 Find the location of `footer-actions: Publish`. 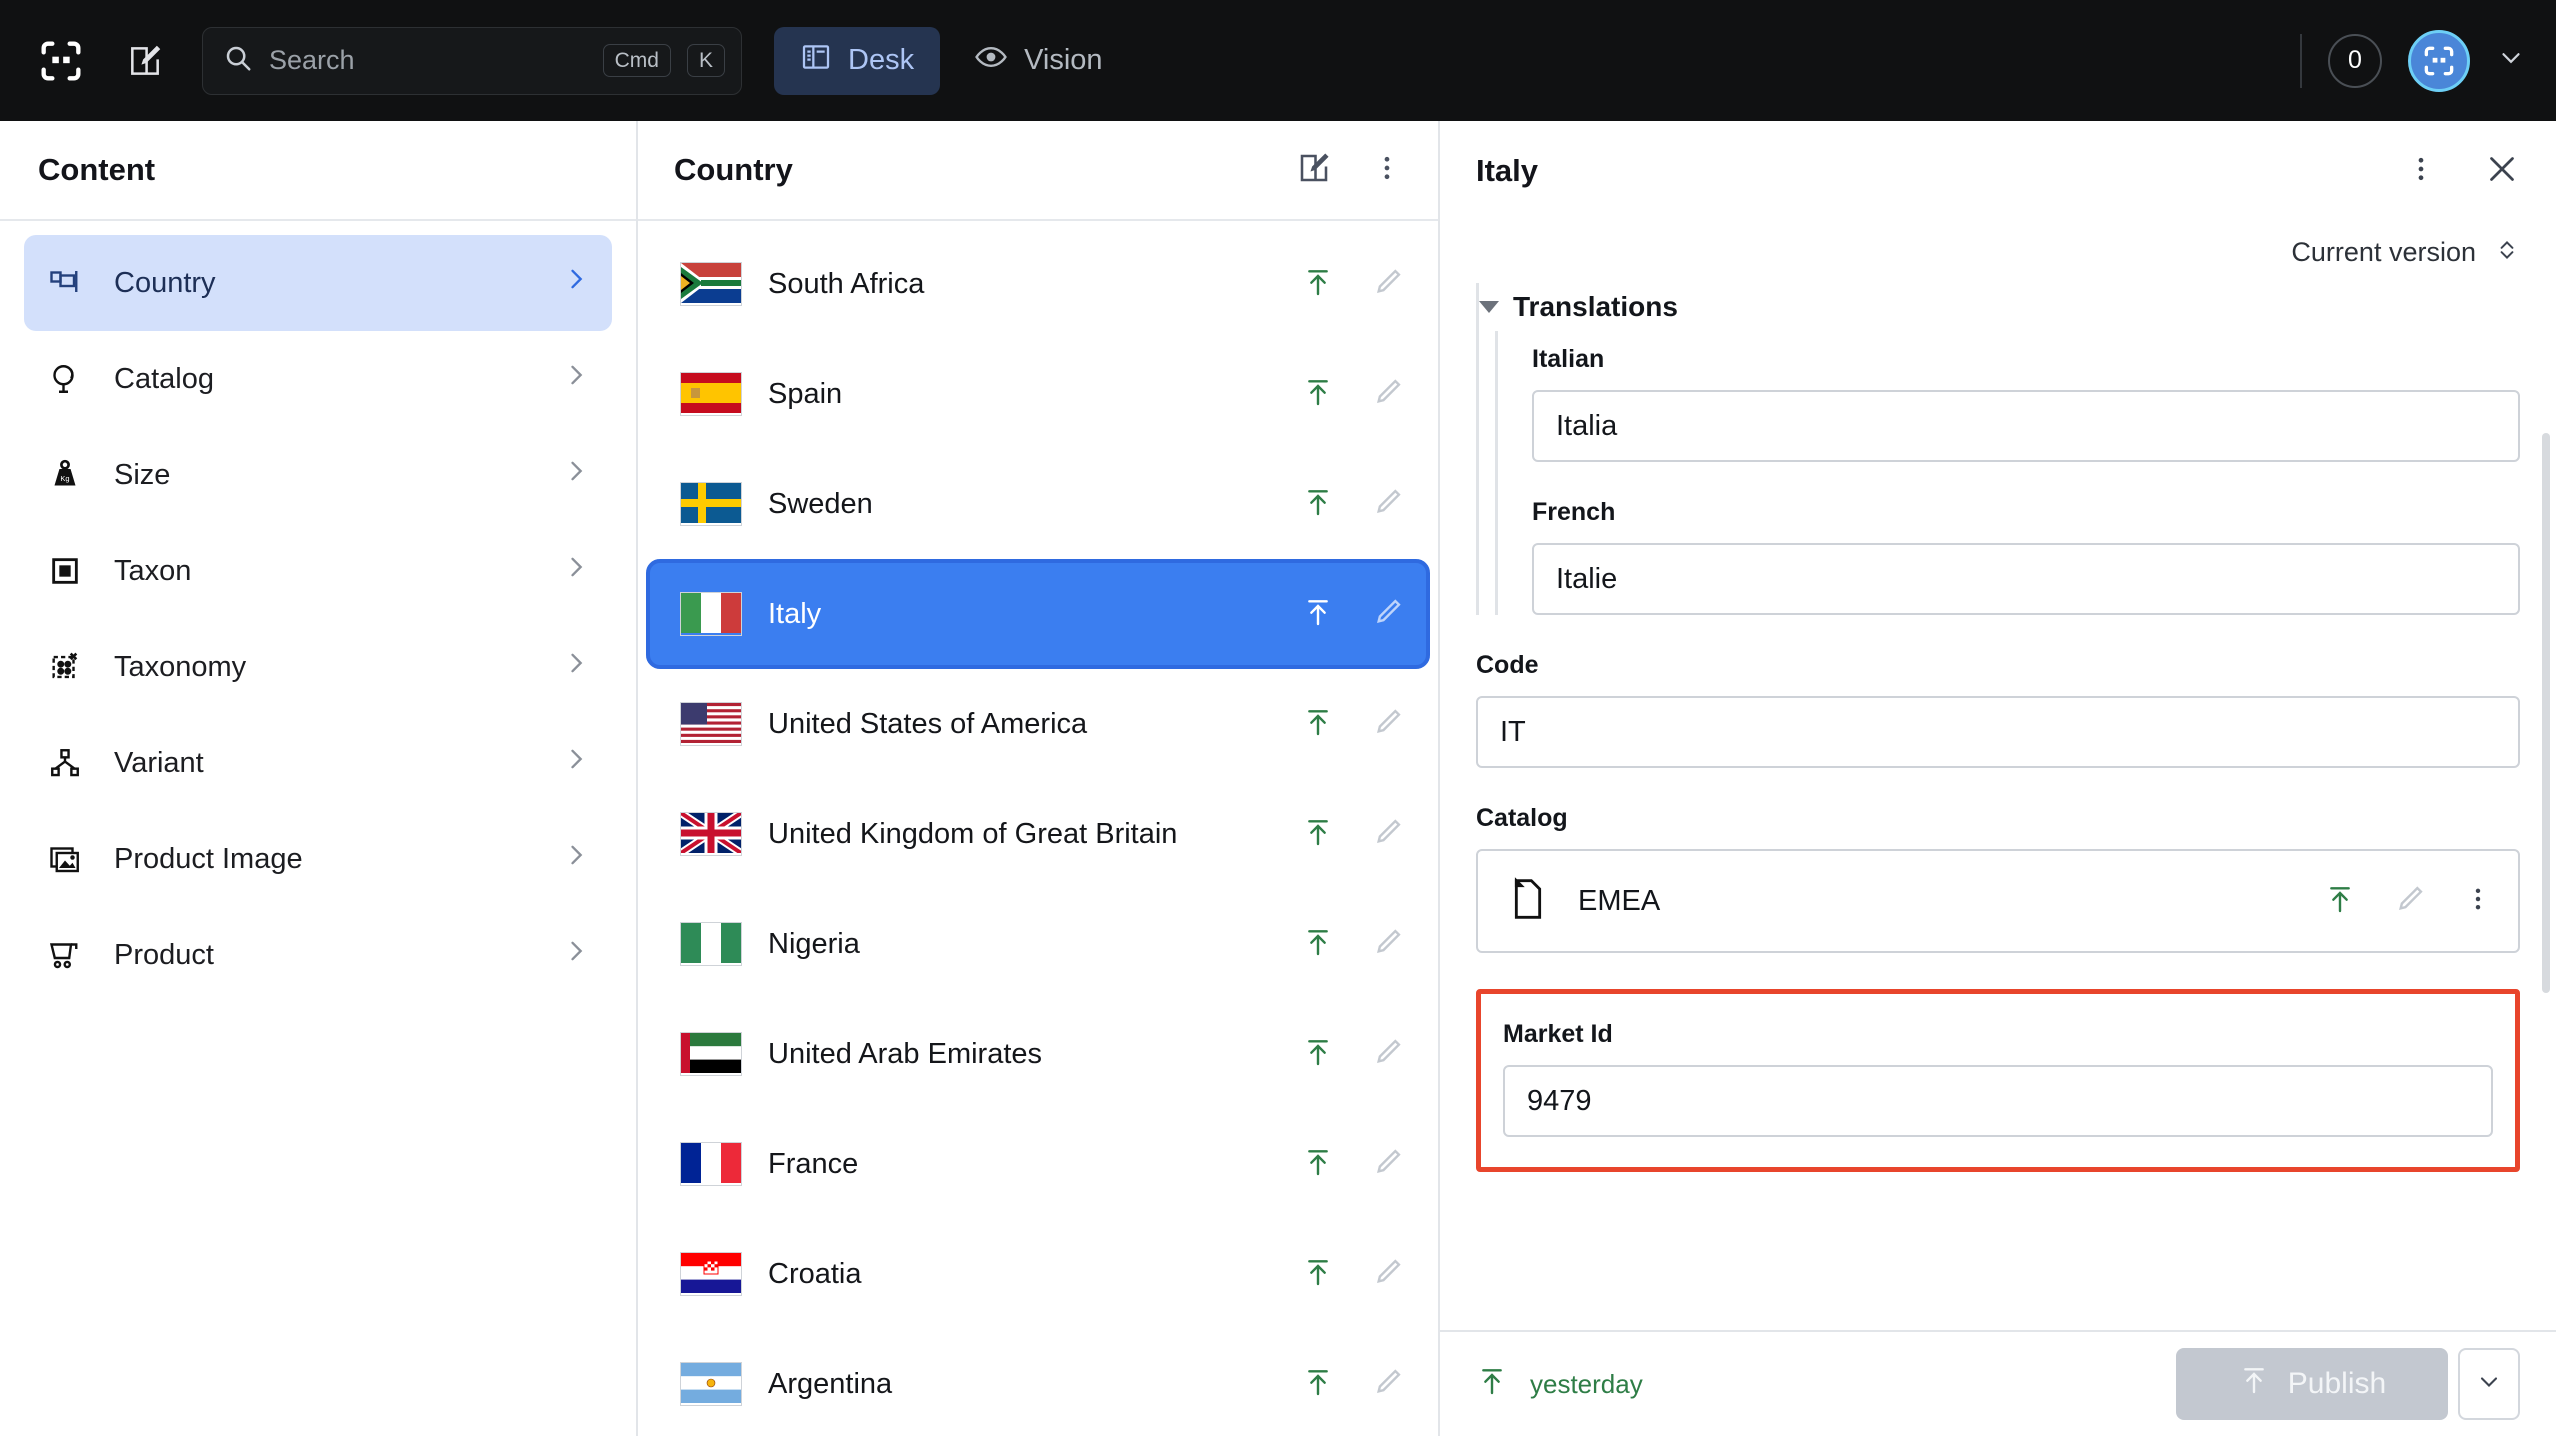

footer-actions: Publish is located at coordinates (2348, 1384).